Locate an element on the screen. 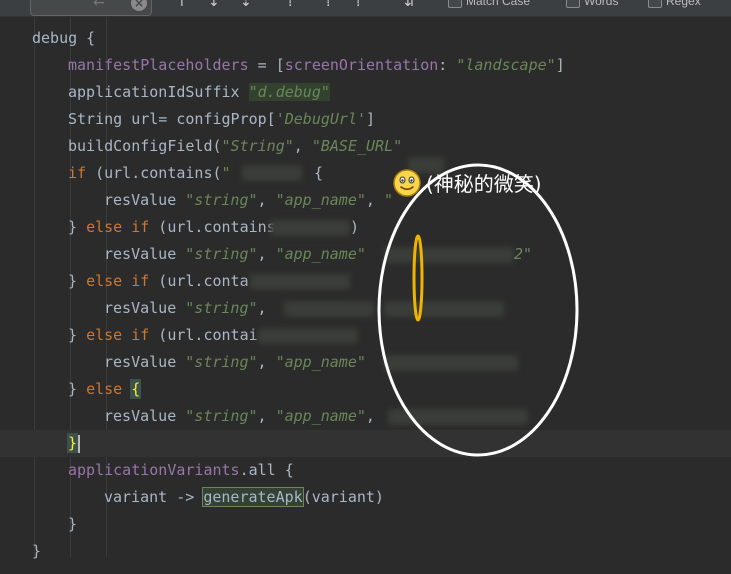 The width and height of the screenshot is (731, 574). cursor-highlight-mark is located at coordinates (418, 278).